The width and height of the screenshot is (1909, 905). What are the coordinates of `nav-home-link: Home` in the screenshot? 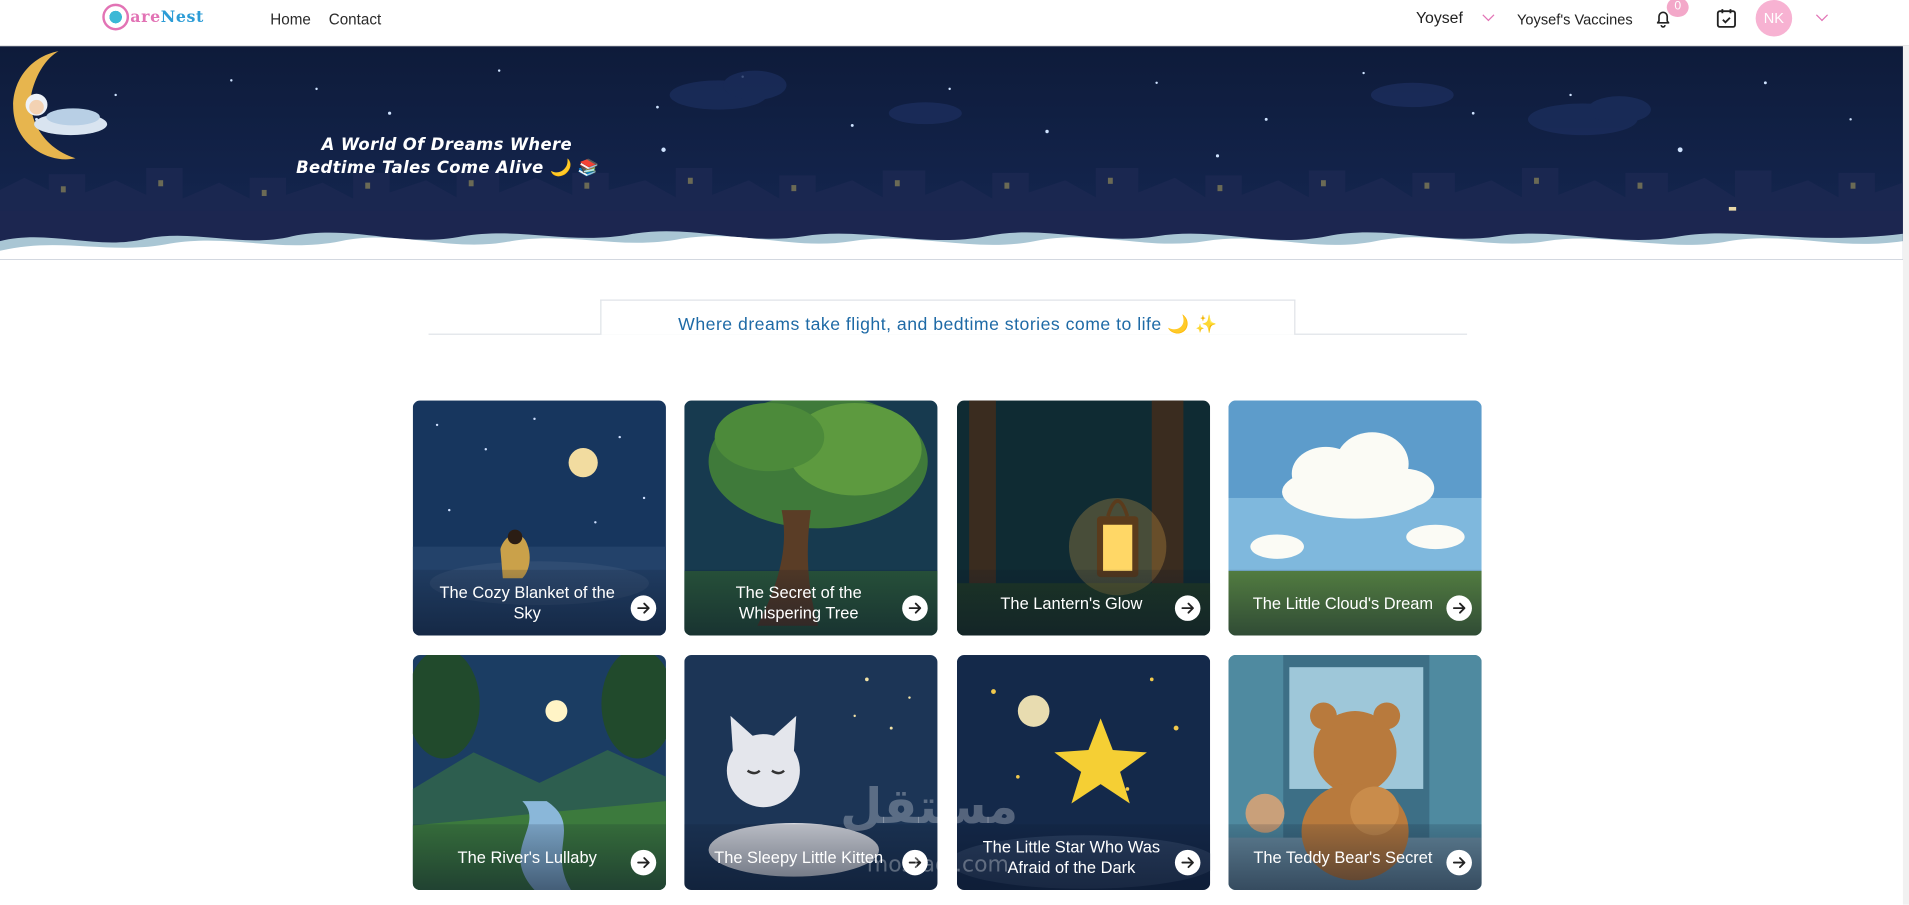 It's located at (290, 19).